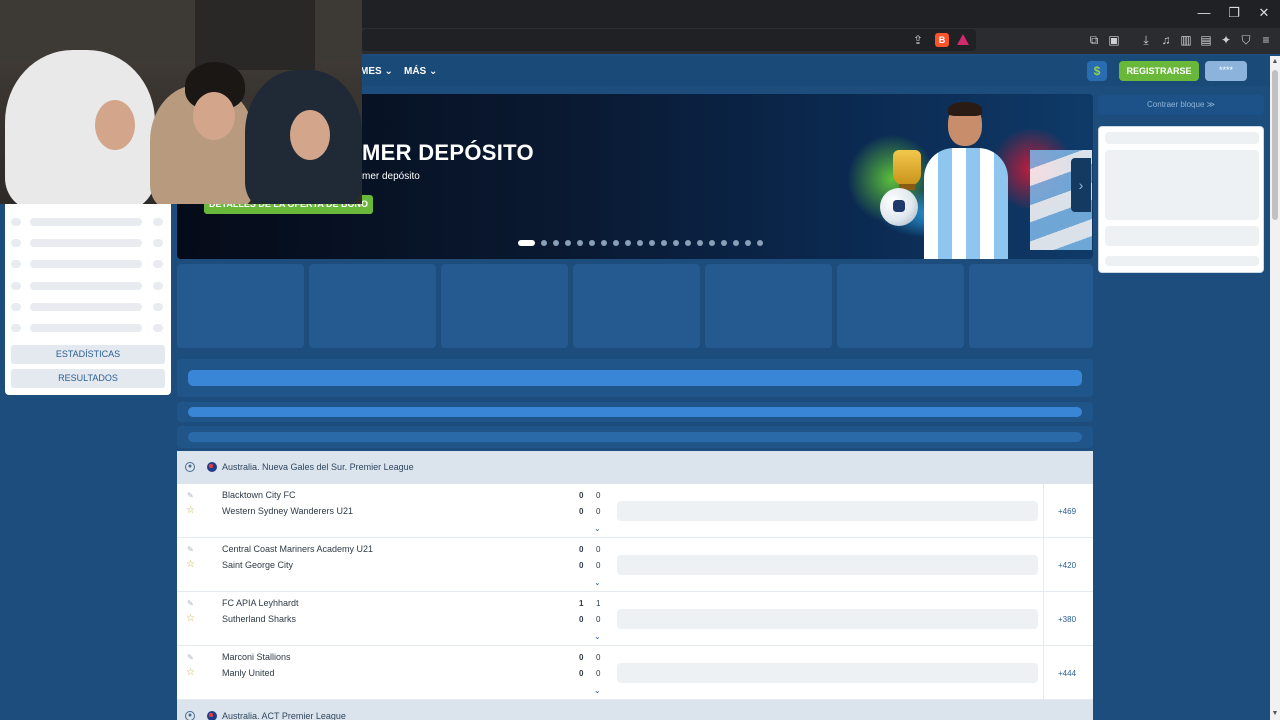  I want to click on address-bar, so click(669, 40).